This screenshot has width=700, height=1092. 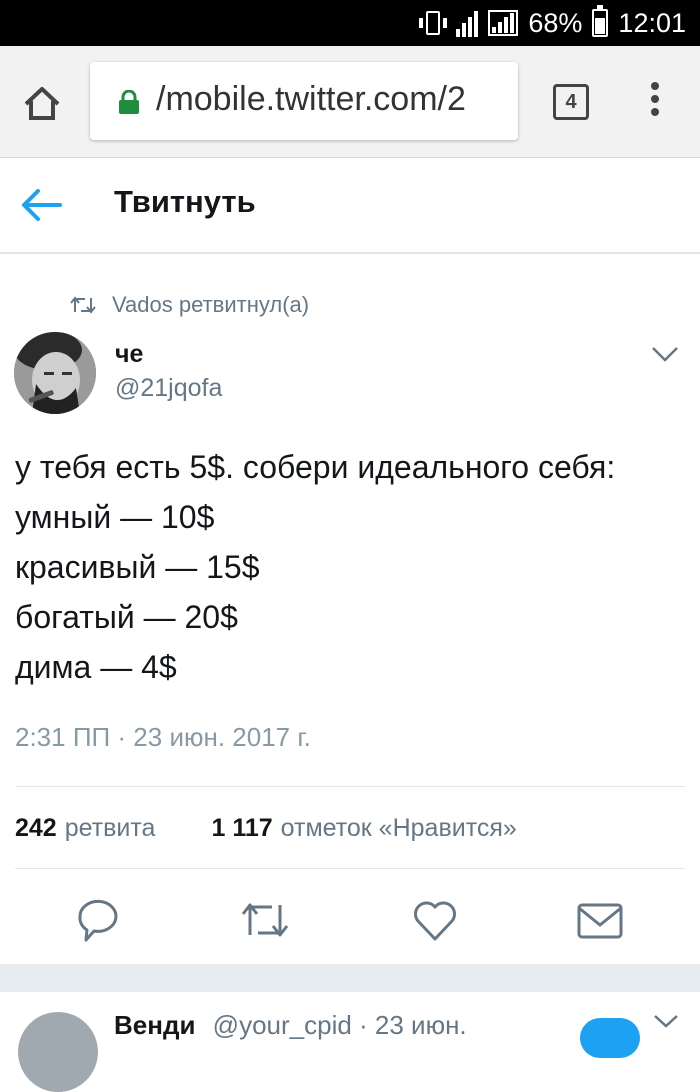 What do you see at coordinates (600, 21) in the screenshot?
I see `battery-icon` at bounding box center [600, 21].